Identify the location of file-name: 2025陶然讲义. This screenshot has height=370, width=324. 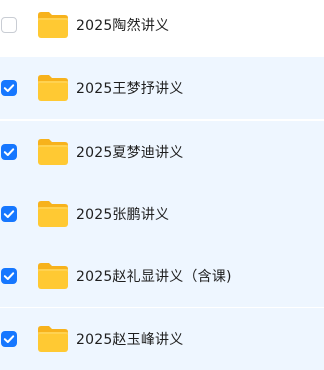
(123, 26).